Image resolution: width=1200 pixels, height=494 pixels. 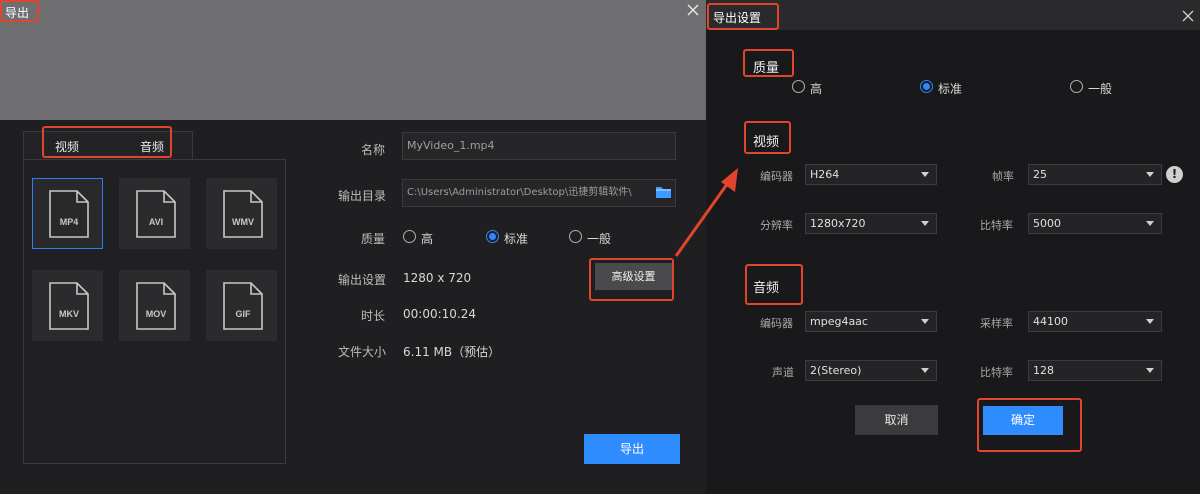 I want to click on samplerate-label: 采样率, so click(x=996, y=323).